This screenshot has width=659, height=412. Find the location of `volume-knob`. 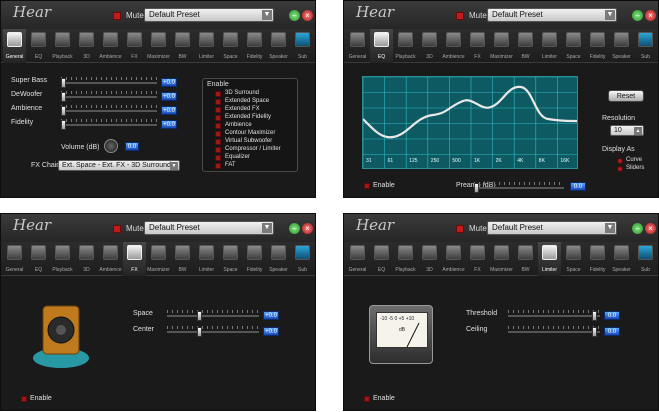

volume-knob is located at coordinates (111, 146).